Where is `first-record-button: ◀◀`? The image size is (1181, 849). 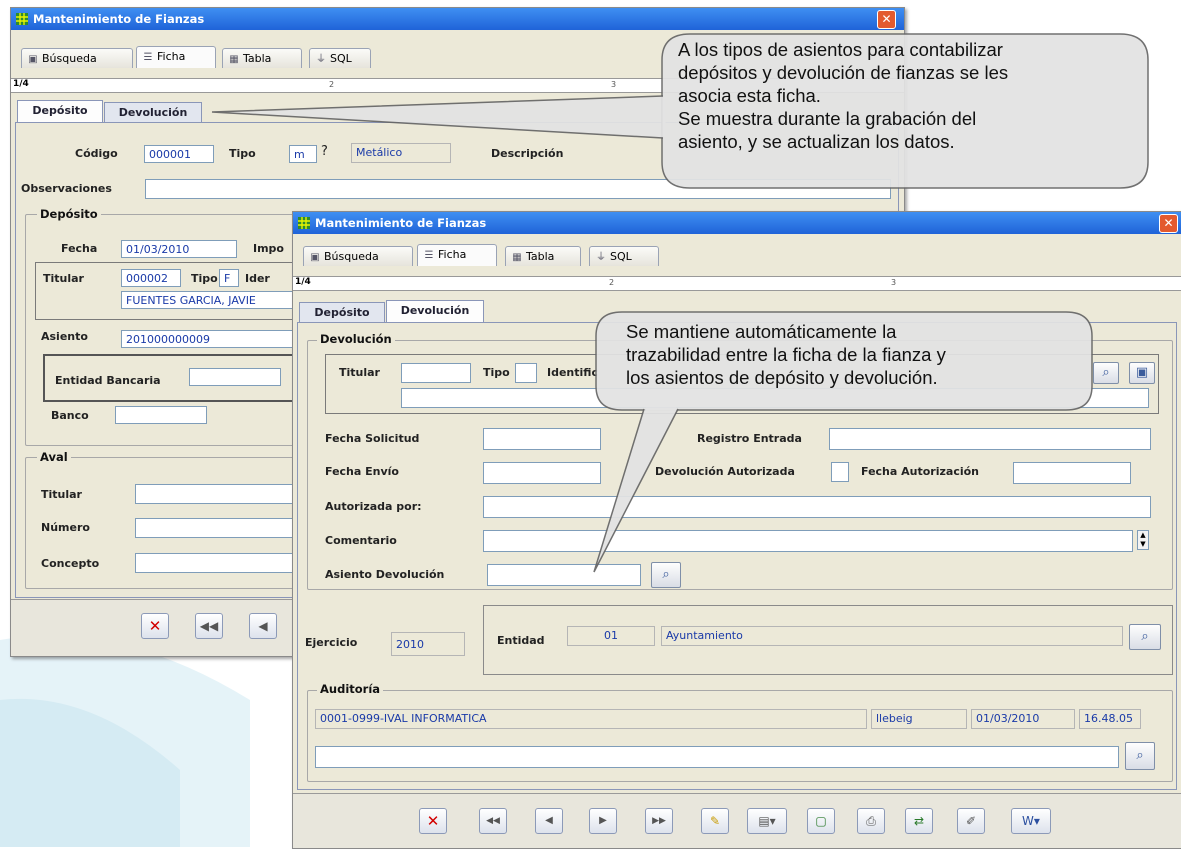
first-record-button: ◀◀ is located at coordinates (209, 626).